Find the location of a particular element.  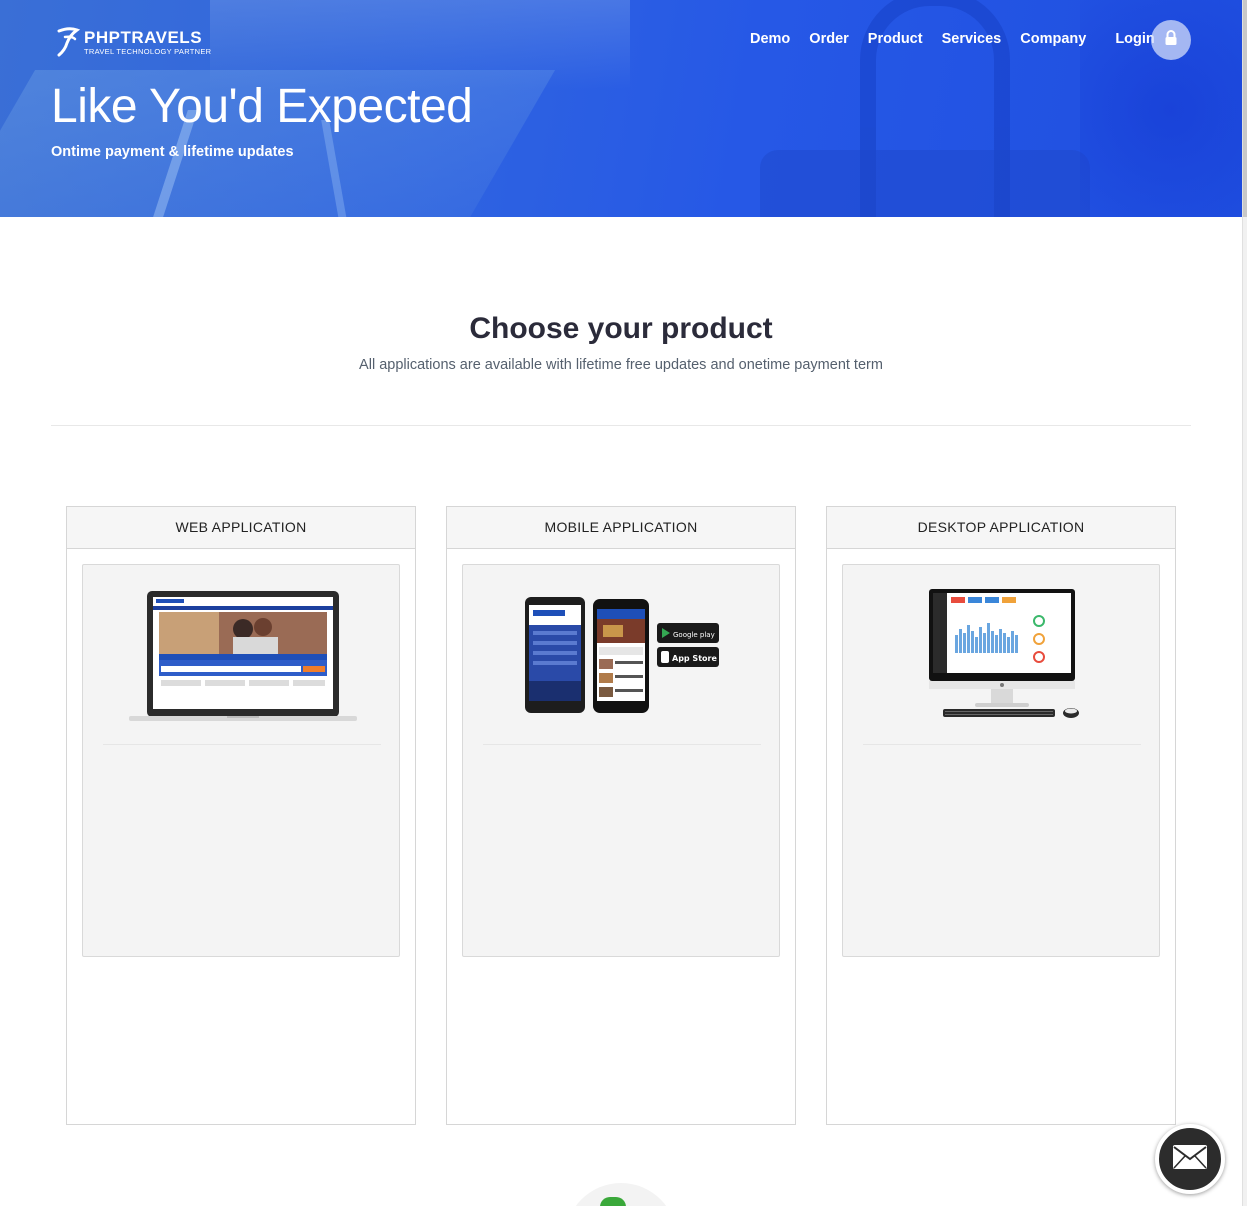

hero-title: Like You'd Expected is located at coordinates (262, 106).